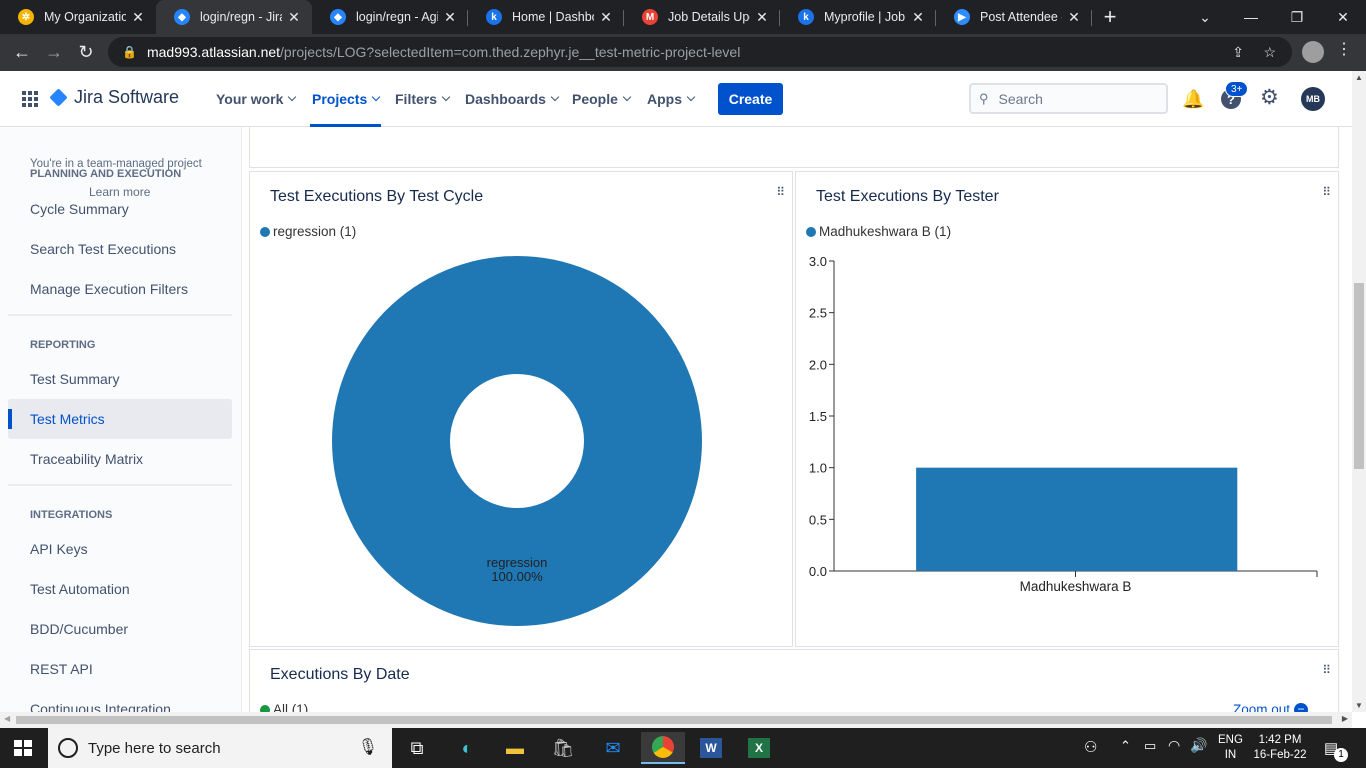 This screenshot has height=768, width=1366. What do you see at coordinates (1090, 747) in the screenshot?
I see `people-icon: ⚇` at bounding box center [1090, 747].